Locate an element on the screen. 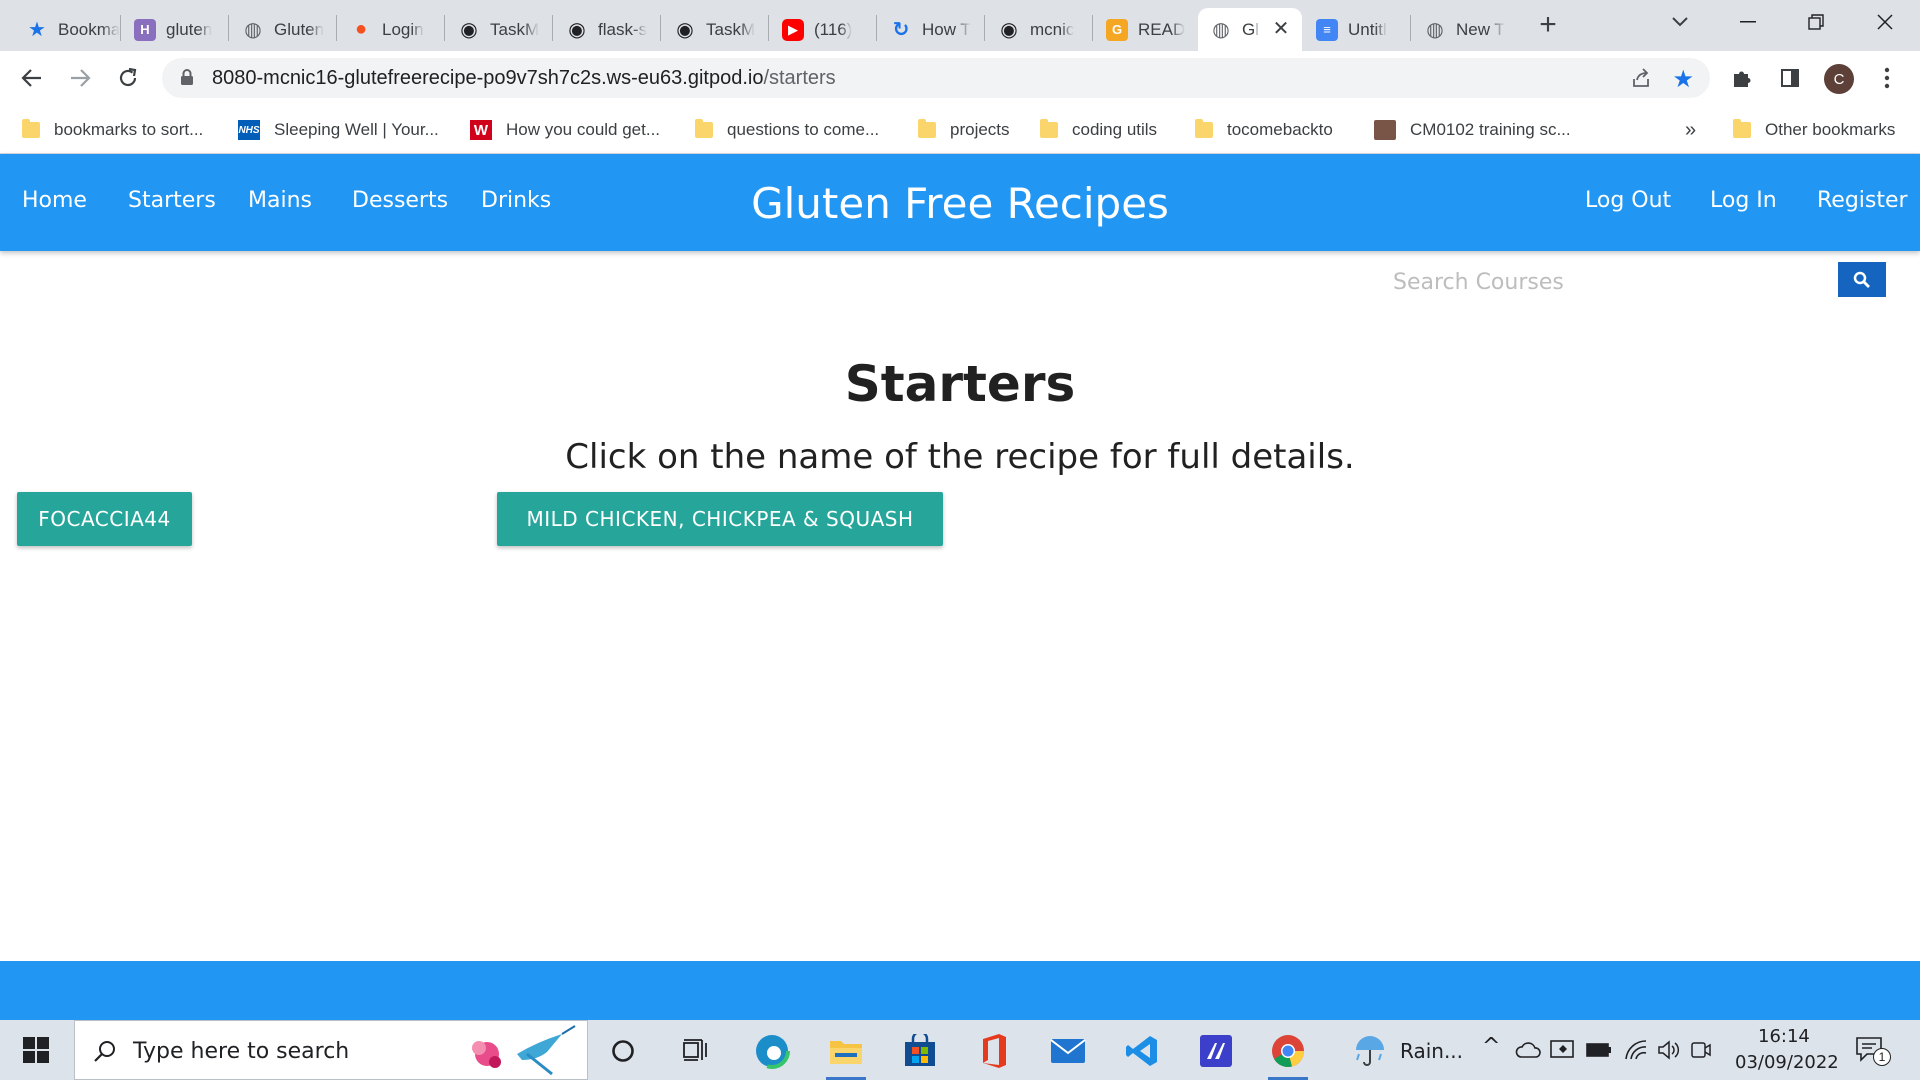 The height and width of the screenshot is (1080, 1920). browser-tab: G READ is located at coordinates (1145, 29).